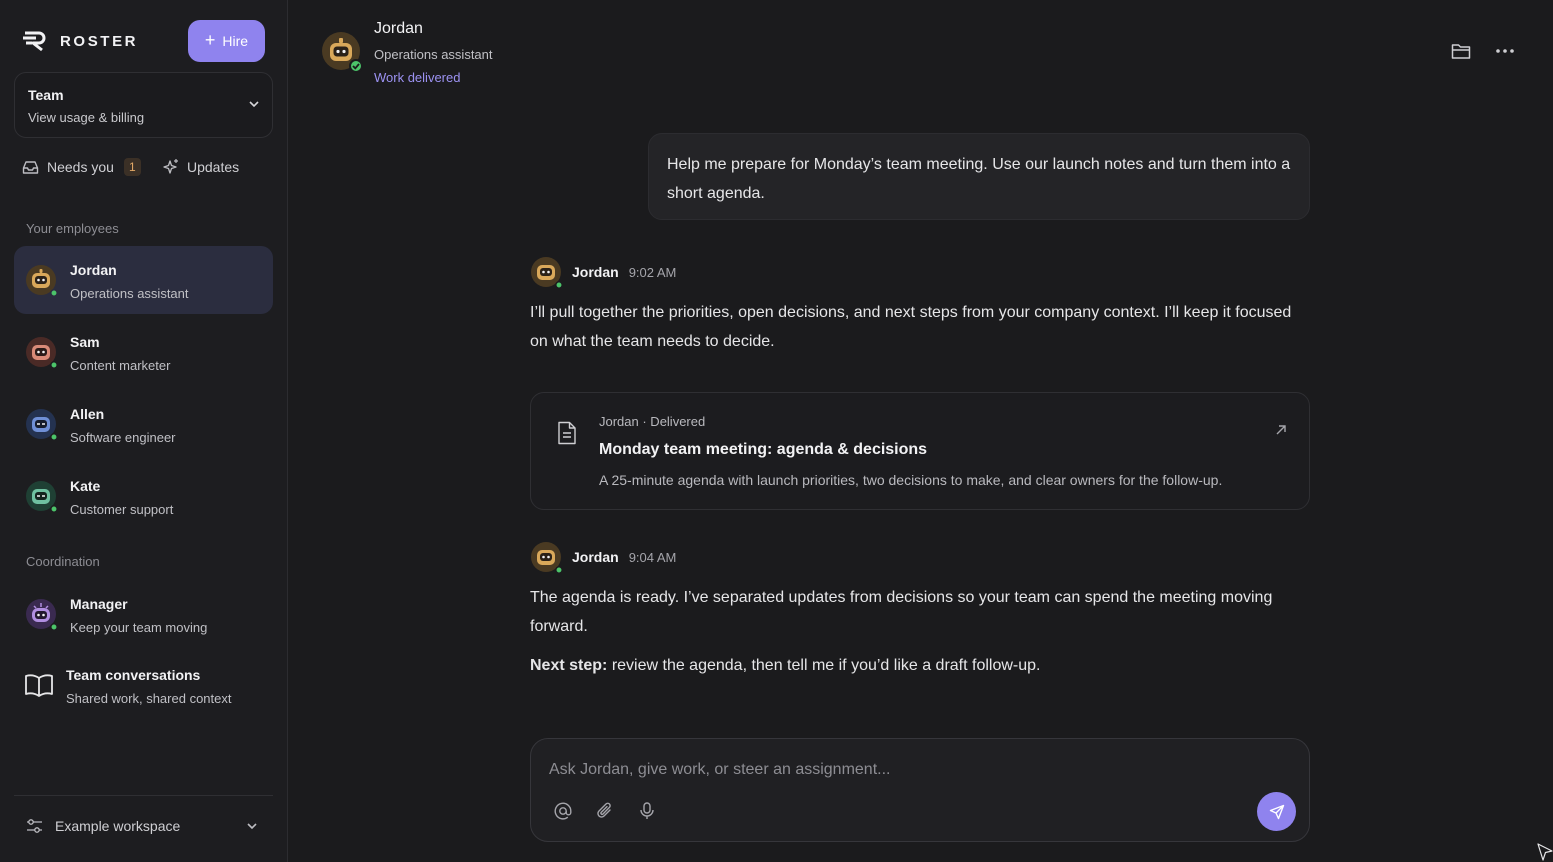 The image size is (1553, 862). I want to click on updates-link: Updates, so click(200, 167).